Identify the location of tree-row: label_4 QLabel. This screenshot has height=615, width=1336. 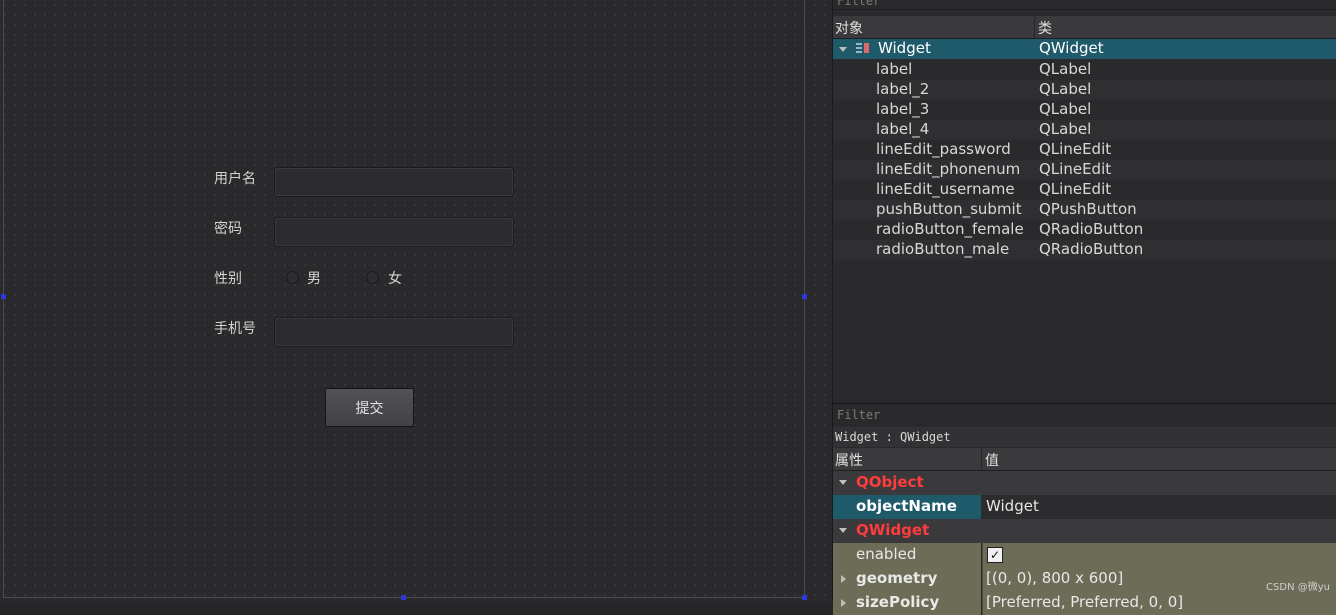
(1084, 130).